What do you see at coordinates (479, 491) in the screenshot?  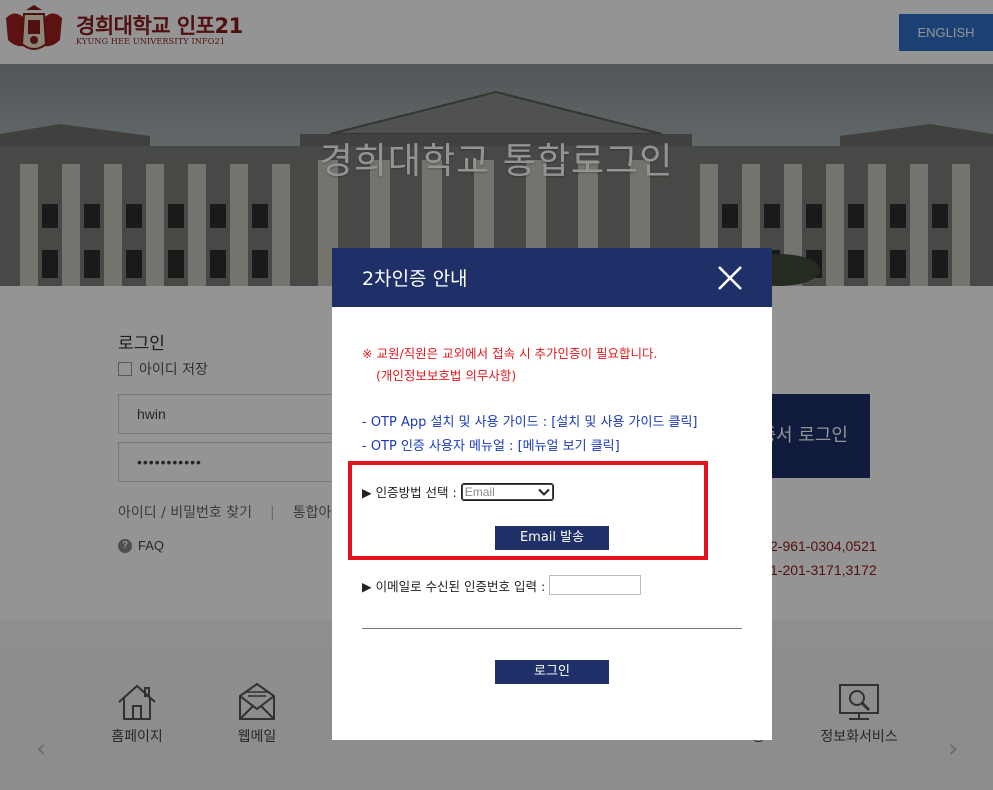 I see `auth-method-value: Email` at bounding box center [479, 491].